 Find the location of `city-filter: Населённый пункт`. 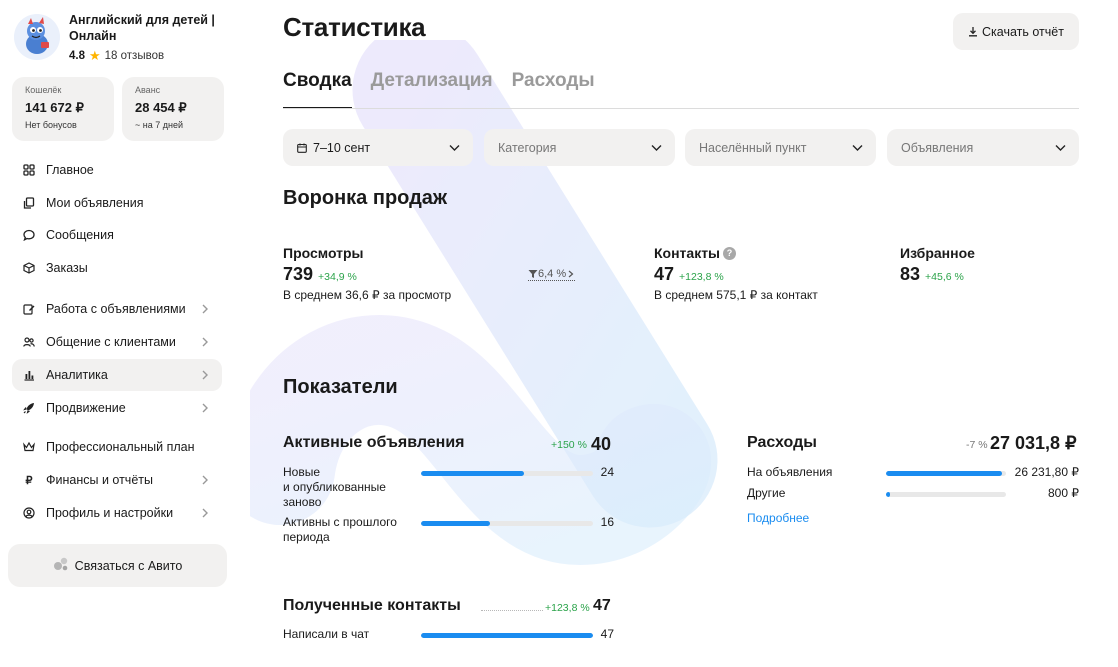

city-filter: Населённый пункт is located at coordinates (780, 147).